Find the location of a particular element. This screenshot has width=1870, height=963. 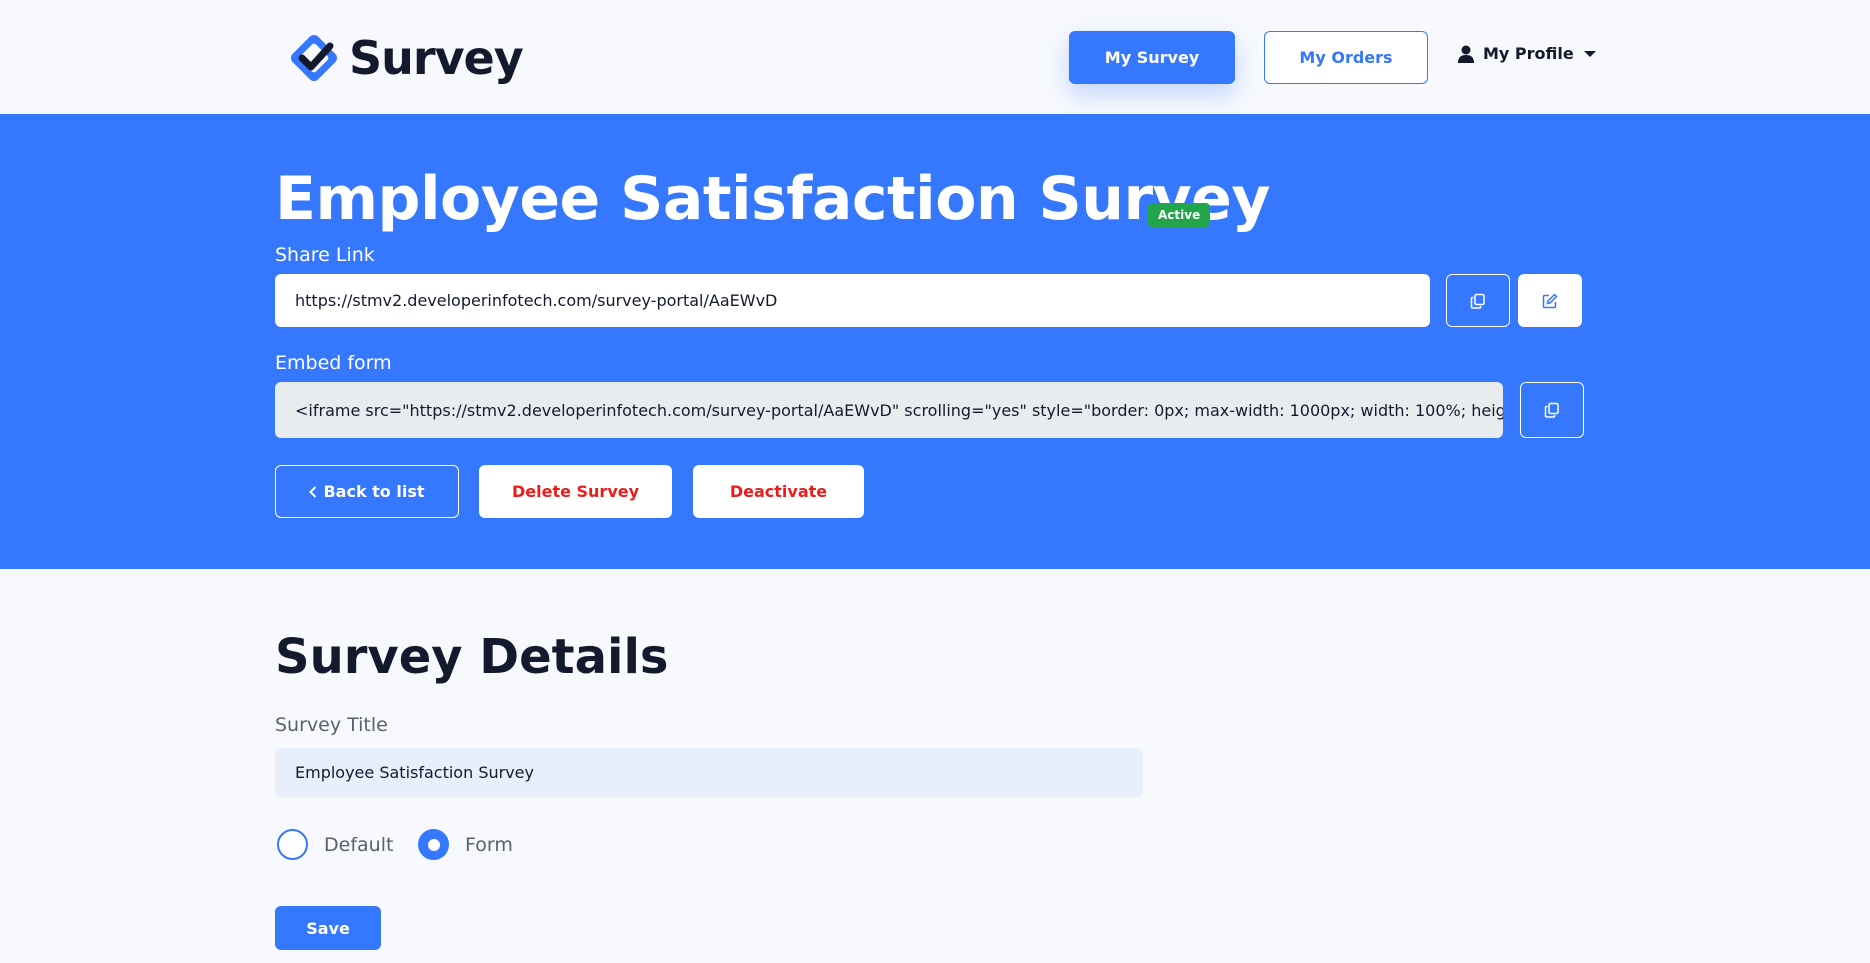

edit-icon is located at coordinates (1550, 300).